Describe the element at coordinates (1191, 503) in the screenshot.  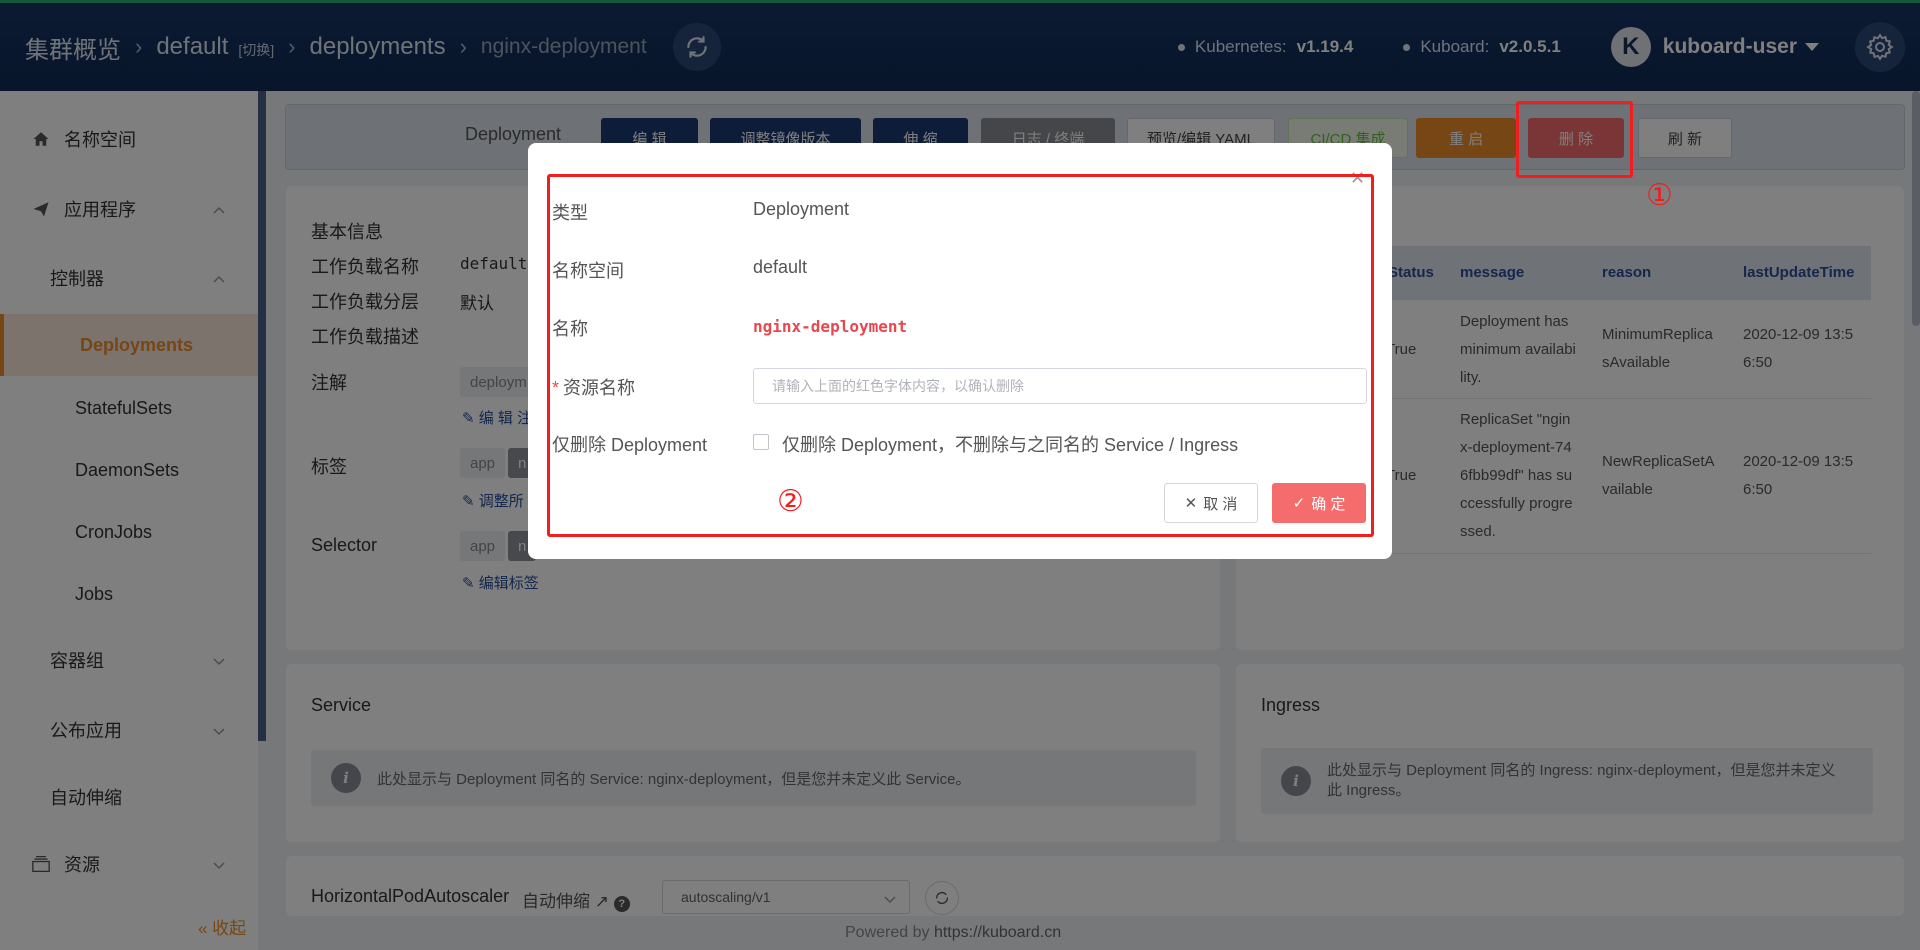
I see `close-icon: ✕` at that location.